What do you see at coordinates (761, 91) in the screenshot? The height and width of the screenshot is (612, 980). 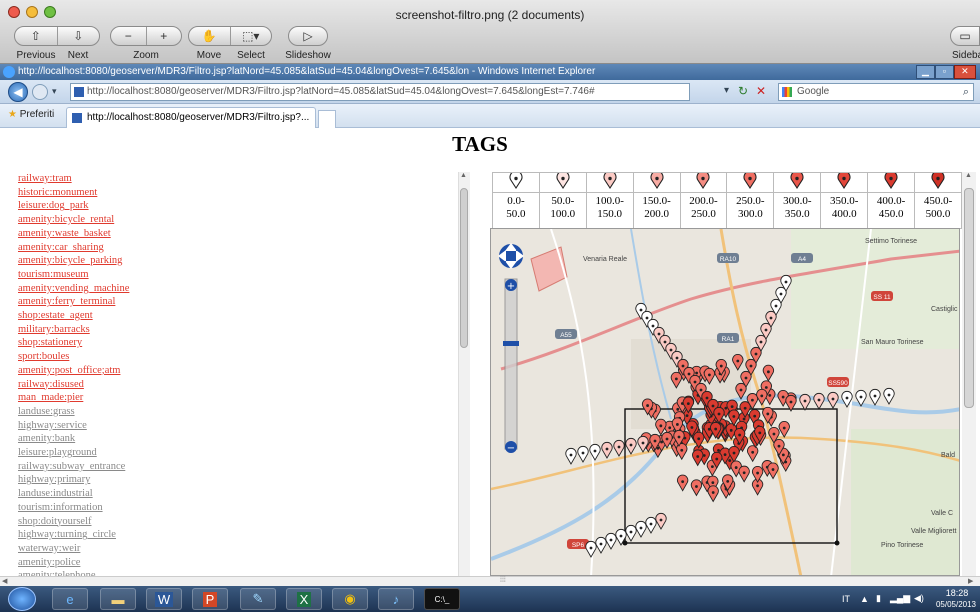 I see `stop-icon: ✕` at bounding box center [761, 91].